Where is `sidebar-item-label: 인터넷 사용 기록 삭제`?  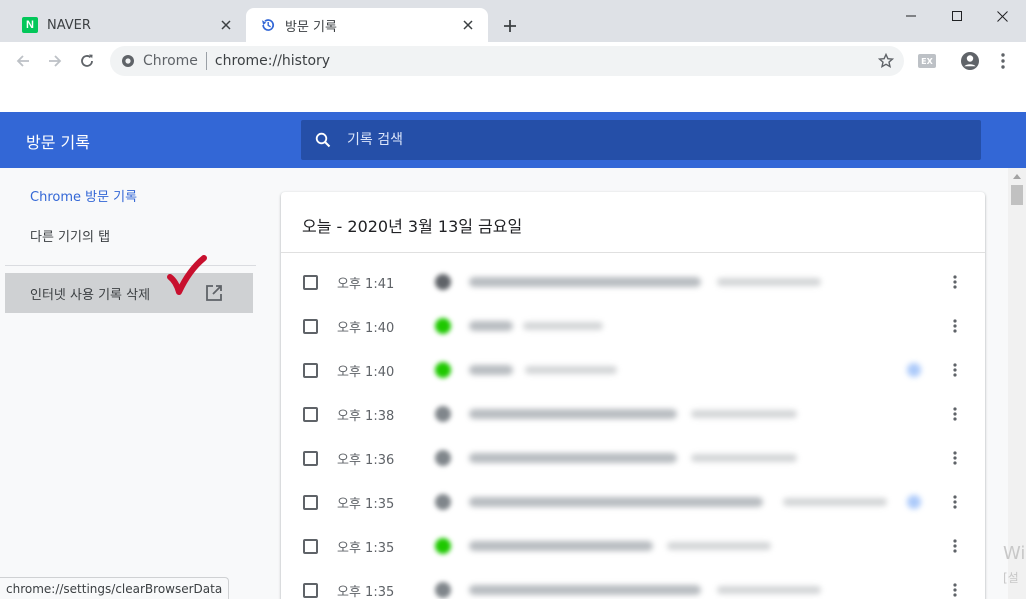 sidebar-item-label: 인터넷 사용 기록 삭제 is located at coordinates (90, 295).